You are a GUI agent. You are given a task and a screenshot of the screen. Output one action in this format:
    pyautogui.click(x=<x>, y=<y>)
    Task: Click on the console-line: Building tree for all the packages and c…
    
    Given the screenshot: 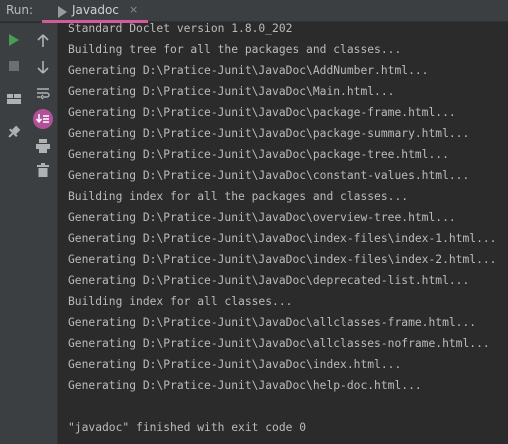 What is the action you would take?
    pyautogui.click(x=235, y=49)
    